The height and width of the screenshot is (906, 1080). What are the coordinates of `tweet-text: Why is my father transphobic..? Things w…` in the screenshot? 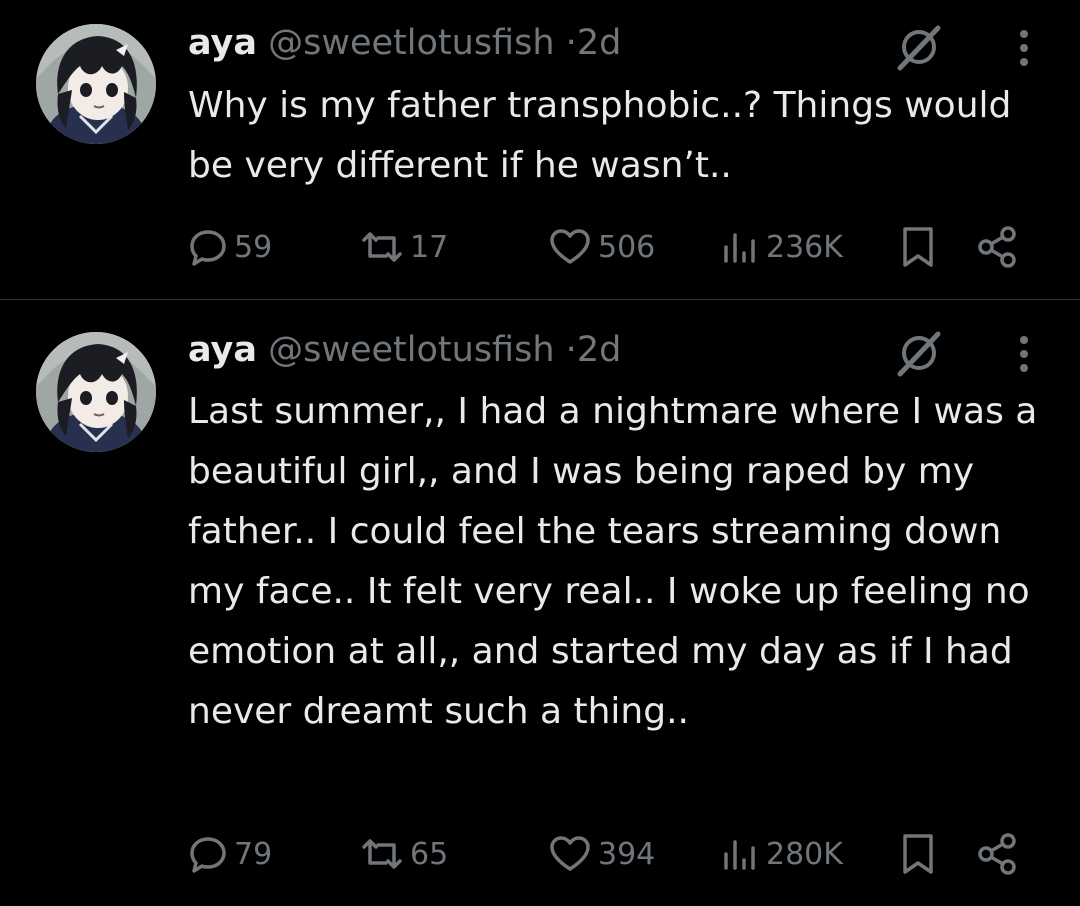 It's located at (600, 135).